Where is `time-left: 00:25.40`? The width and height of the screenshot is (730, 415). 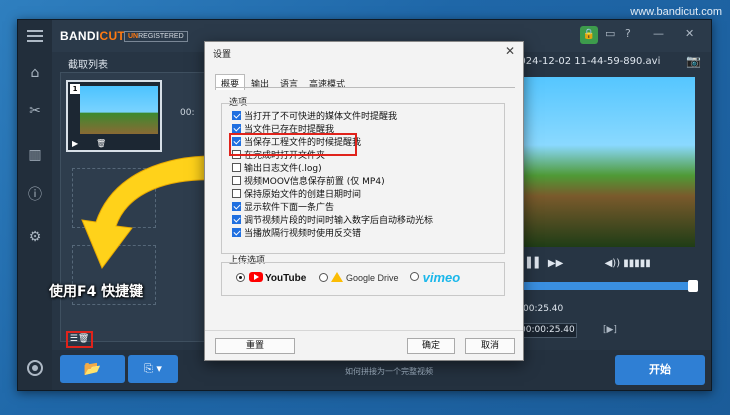 time-left: 00:25.40 is located at coordinates (543, 309).